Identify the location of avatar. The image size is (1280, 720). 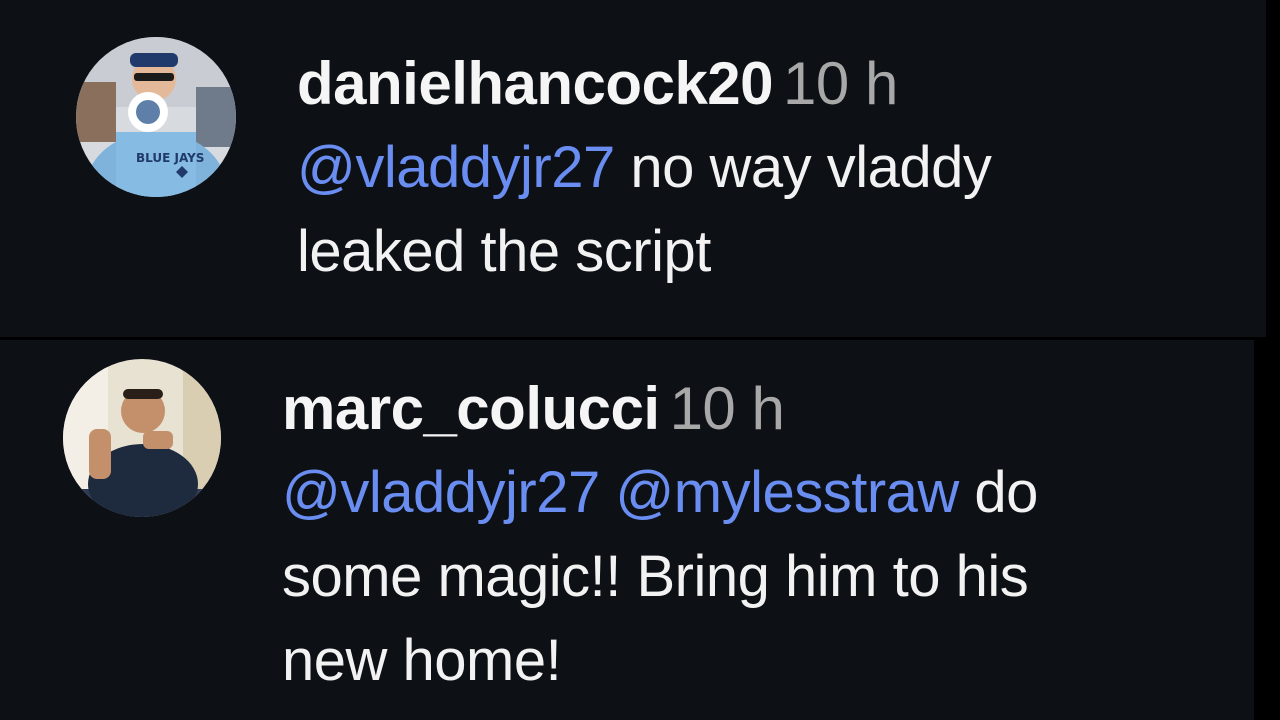
(142, 438).